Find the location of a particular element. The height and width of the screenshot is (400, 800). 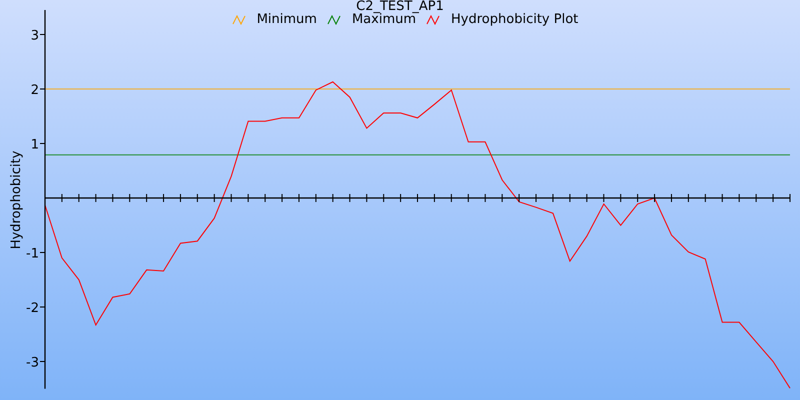

y-tick-label: -3 is located at coordinates (32, 363).